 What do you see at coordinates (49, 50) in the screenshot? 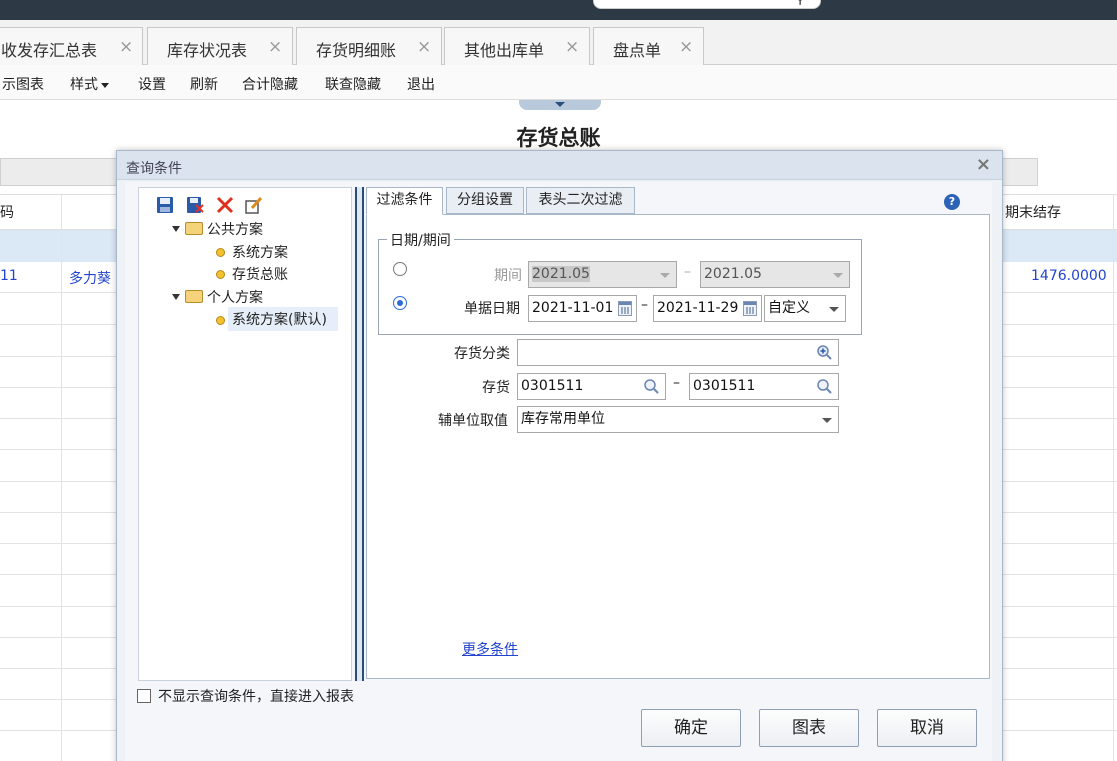
I see `tab-label: 收发存汇总表` at bounding box center [49, 50].